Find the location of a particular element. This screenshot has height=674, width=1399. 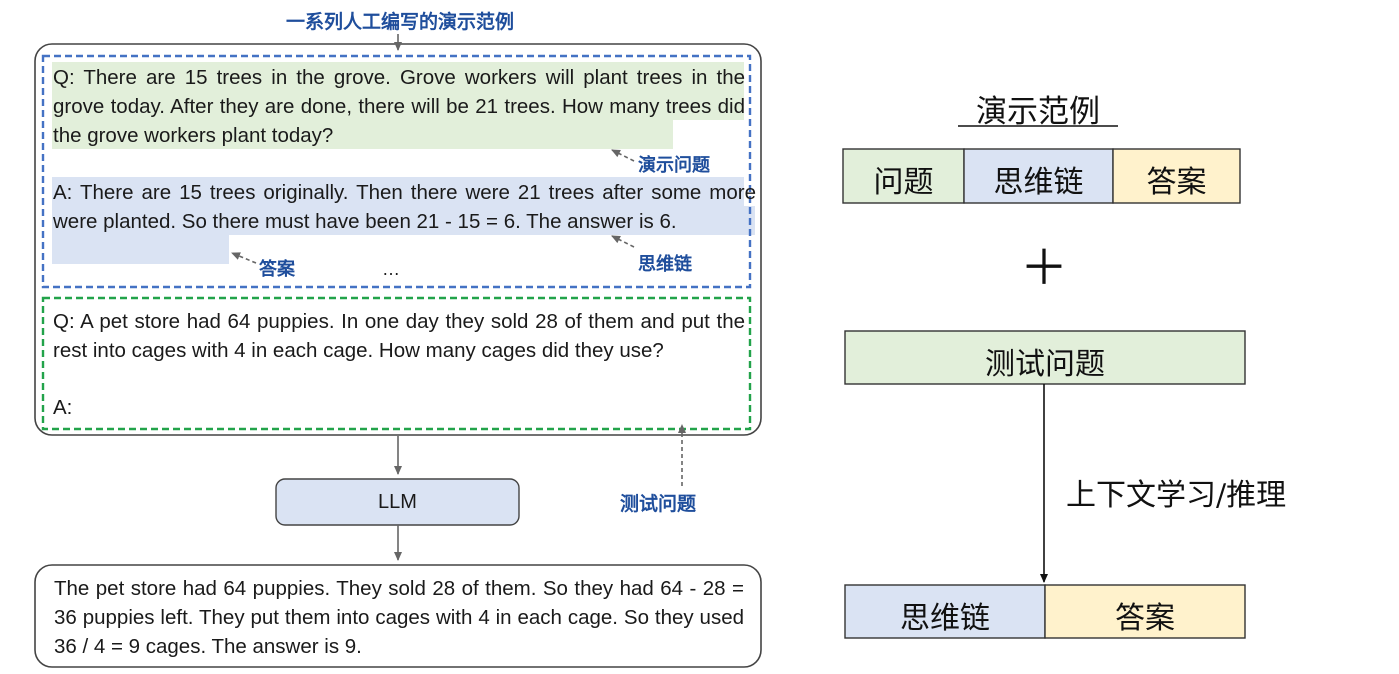

cot-pointer is located at coordinates (623, 241).